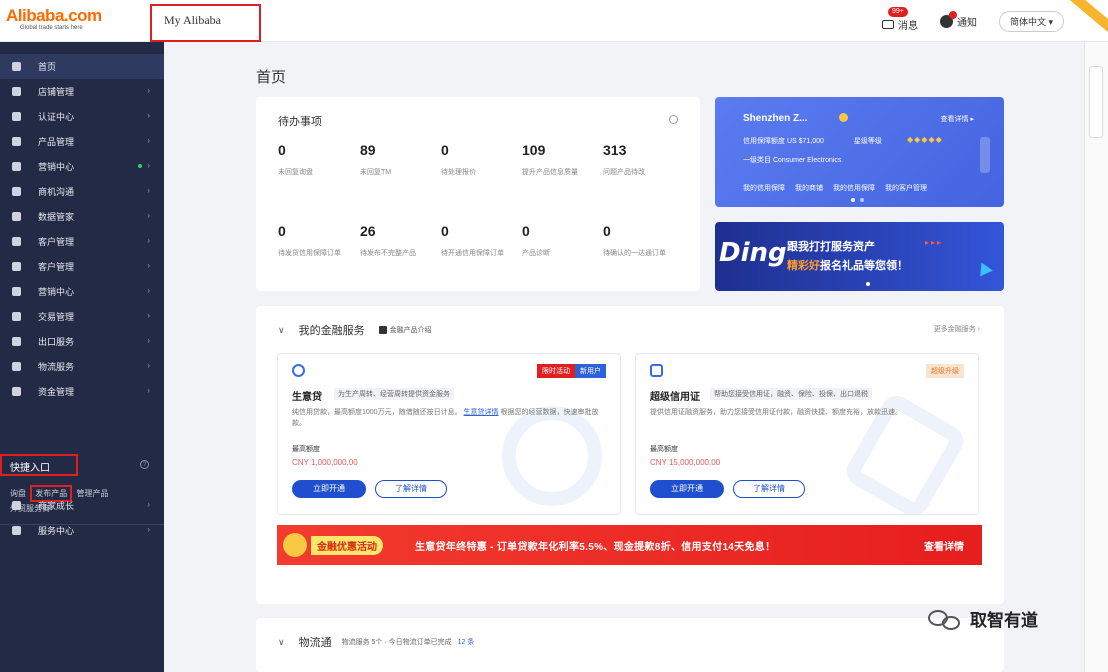 This screenshot has width=1108, height=672. Describe the element at coordinates (536, 253) in the screenshot. I see `stat-label: 产品诊断` at that location.